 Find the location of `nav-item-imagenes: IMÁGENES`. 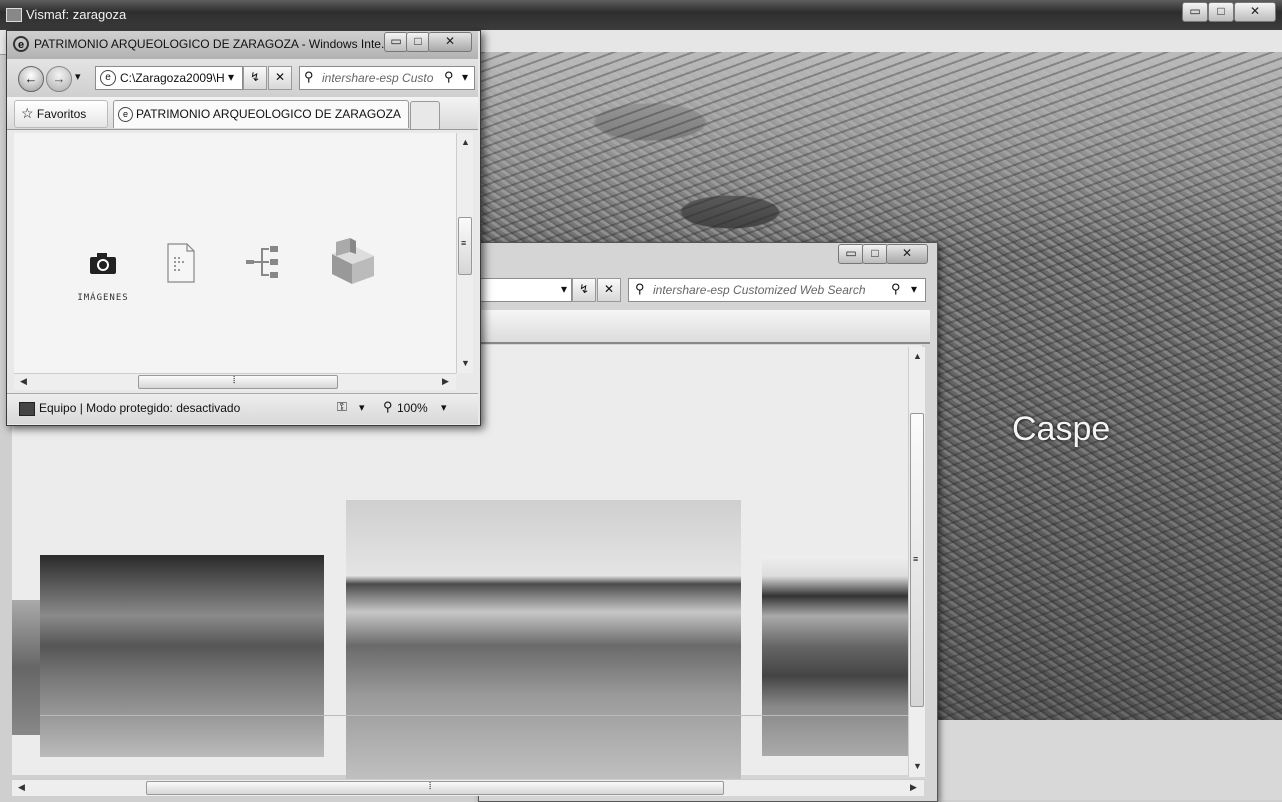

nav-item-imagenes: IMÁGENES is located at coordinates (103, 276).